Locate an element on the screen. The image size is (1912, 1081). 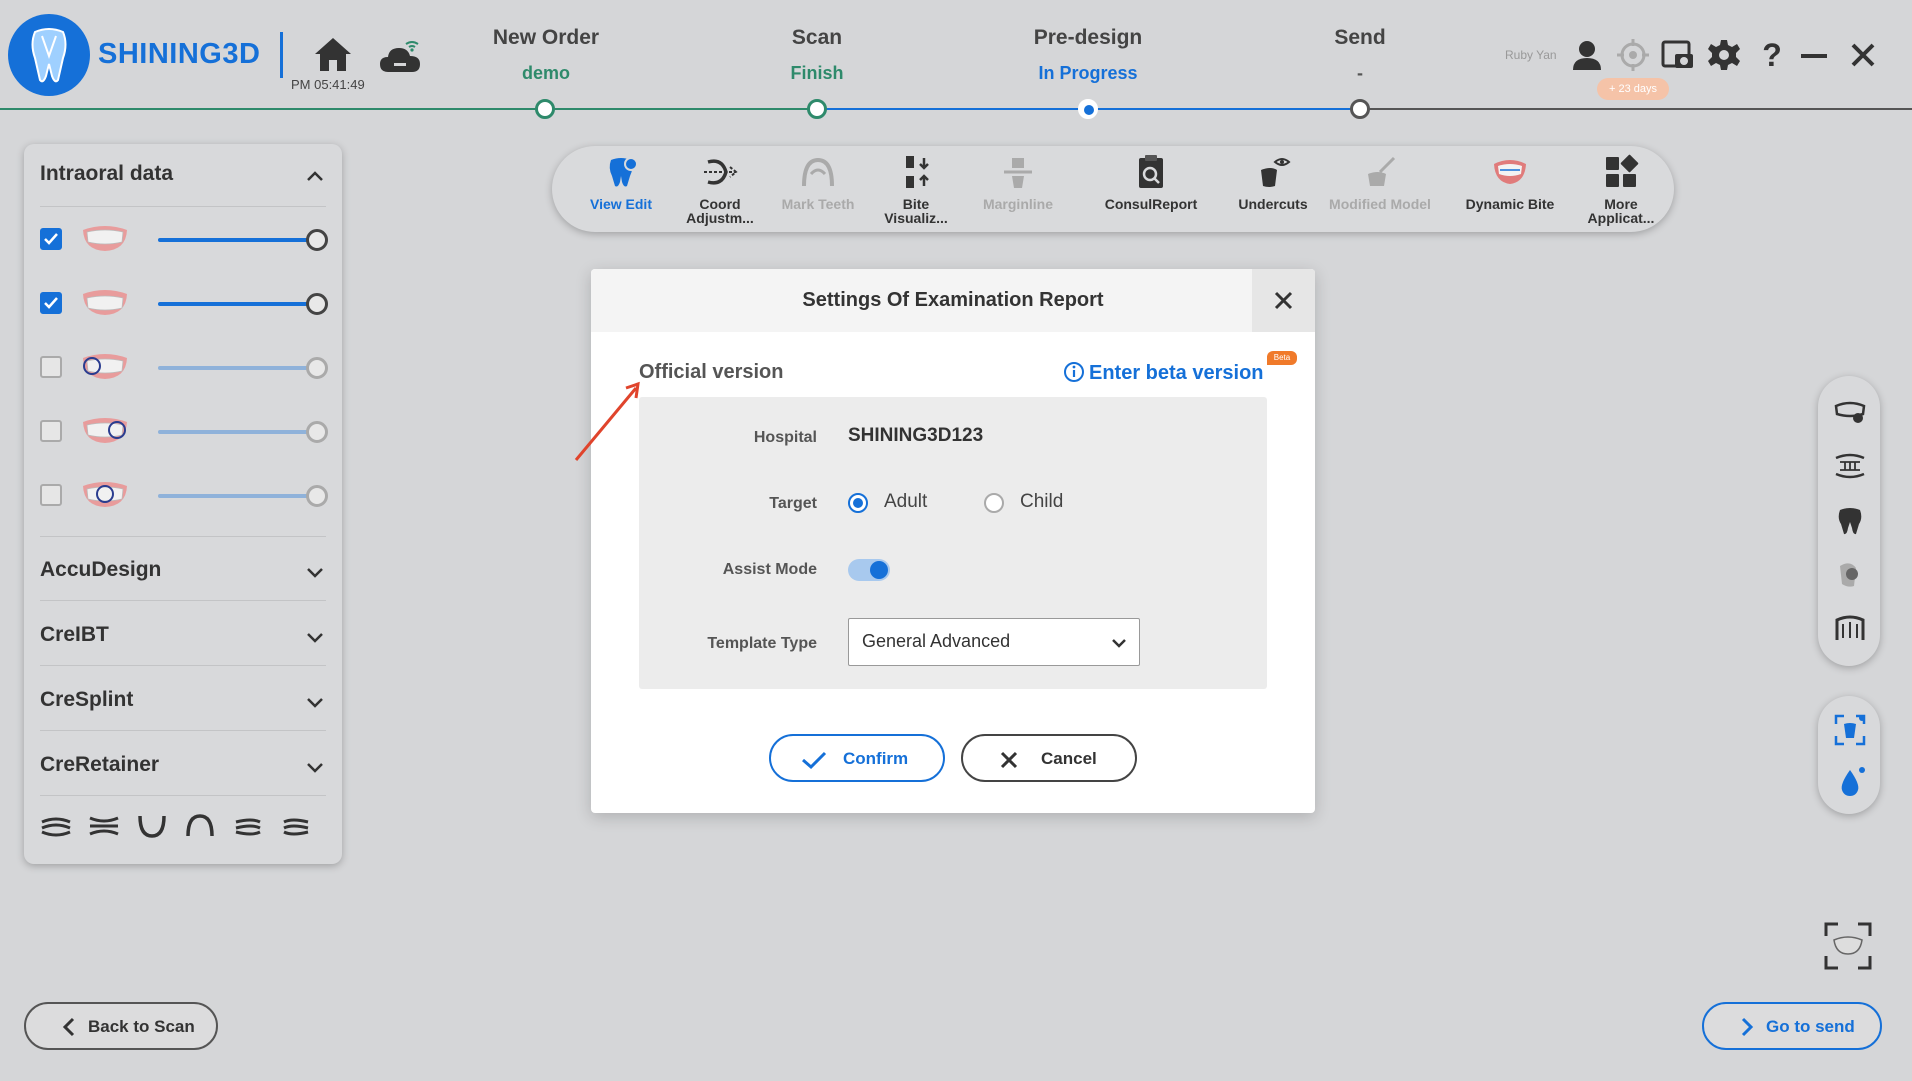
section-cresplint: CreSplint is located at coordinates (86, 700).